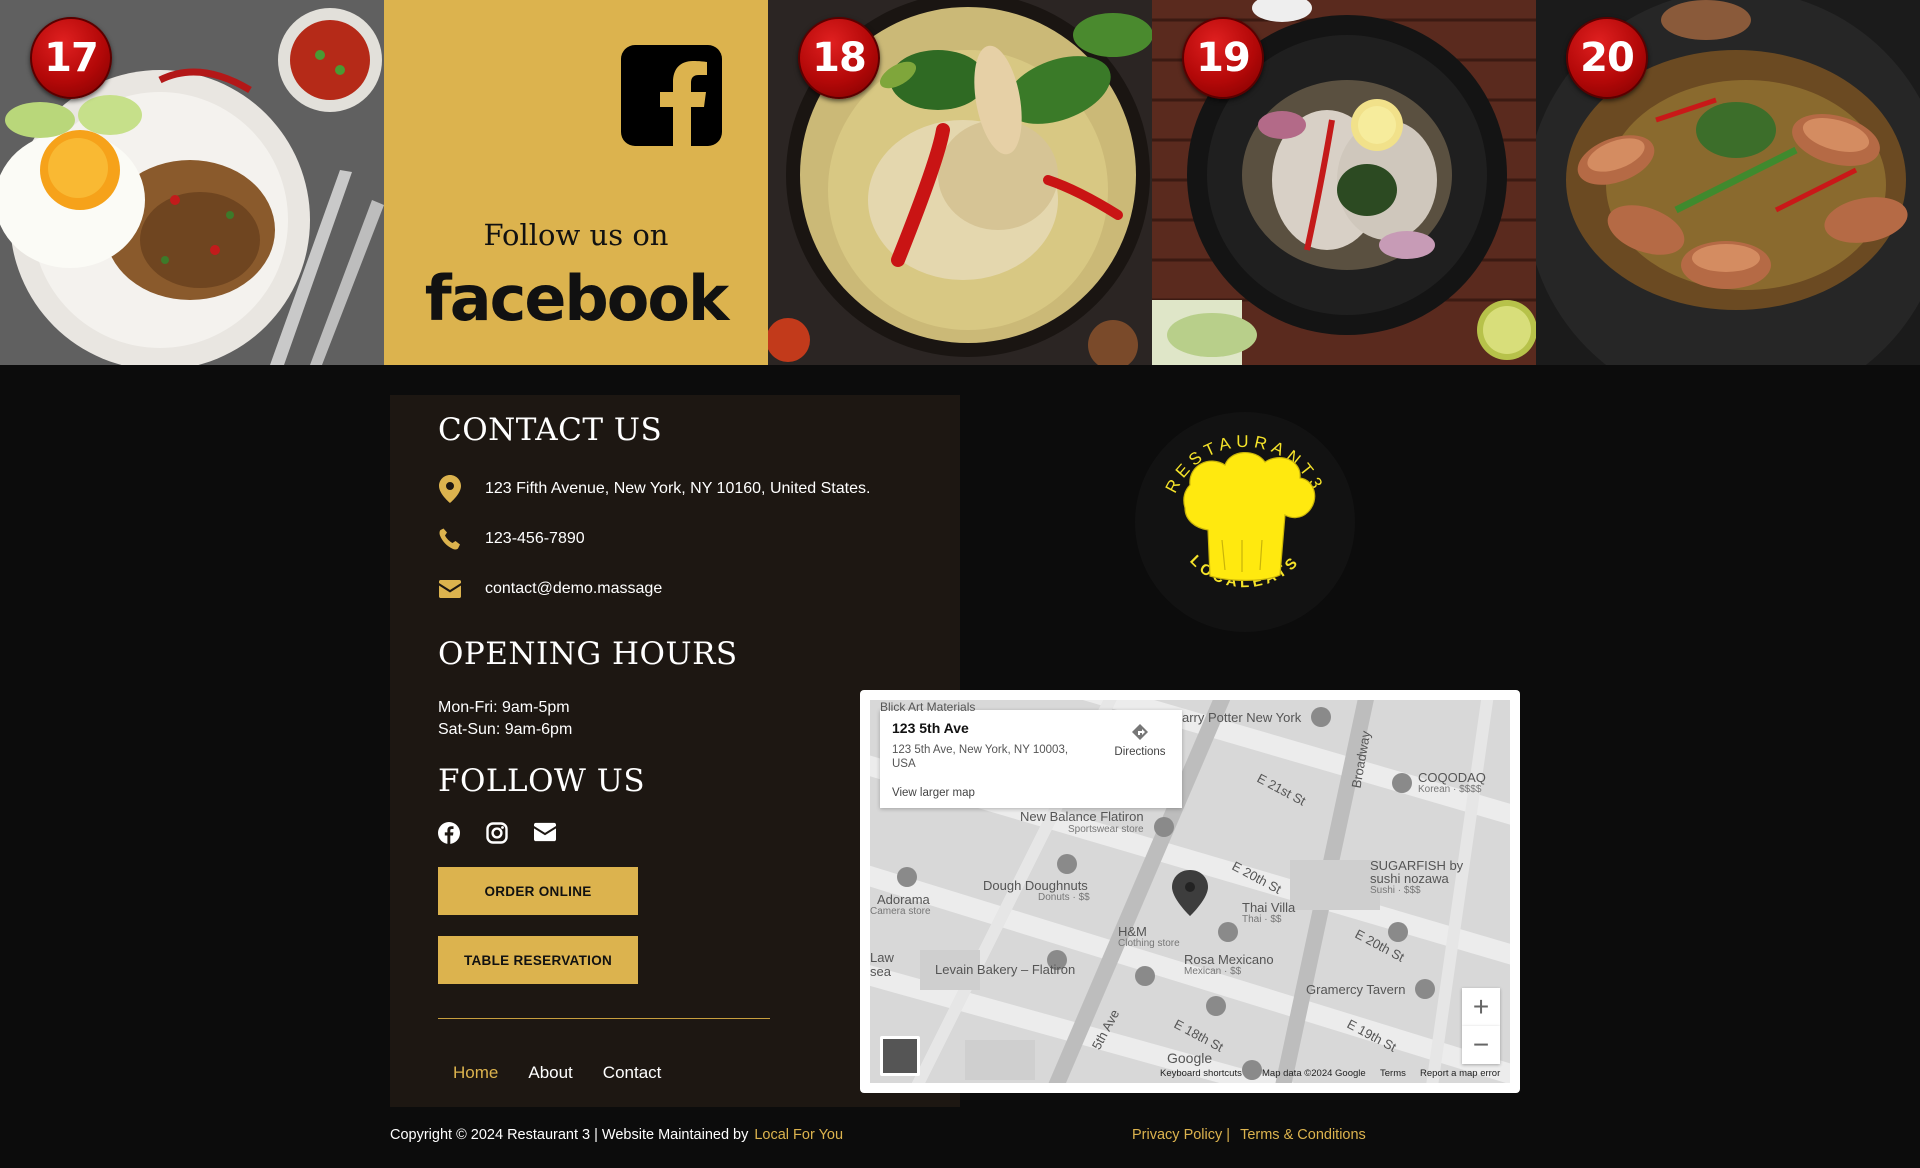 This screenshot has width=1920, height=1168. I want to click on map-label-coqodaq: COQODAQ, so click(1452, 777).